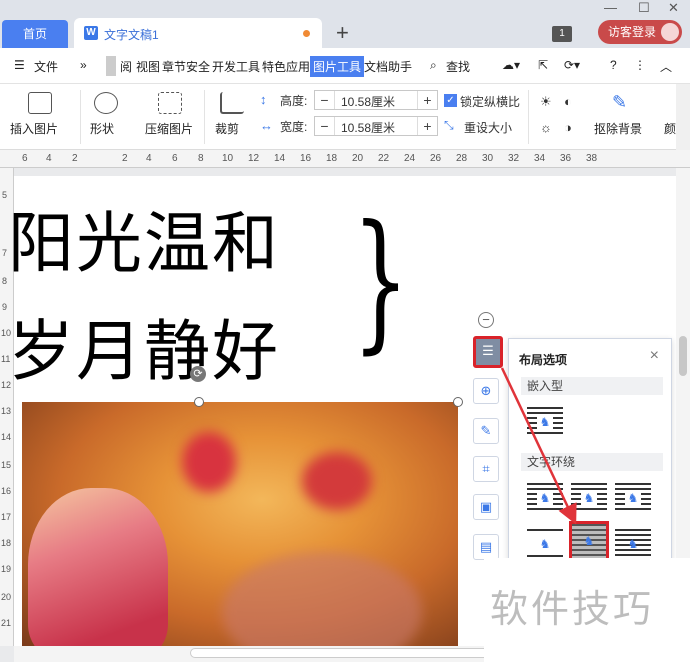  I want to click on collapse-tools-icon: −, so click(486, 320).